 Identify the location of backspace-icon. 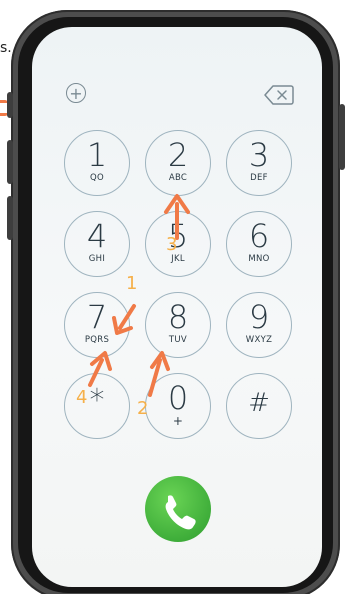
(279, 95).